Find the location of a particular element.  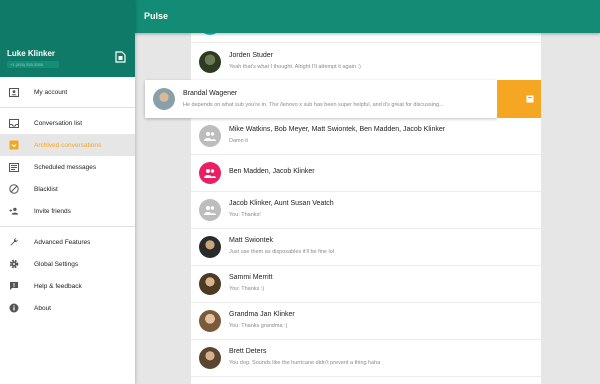

drawer-header: Luke Klinker +1 (555) 555-5555 is located at coordinates (67, 38).